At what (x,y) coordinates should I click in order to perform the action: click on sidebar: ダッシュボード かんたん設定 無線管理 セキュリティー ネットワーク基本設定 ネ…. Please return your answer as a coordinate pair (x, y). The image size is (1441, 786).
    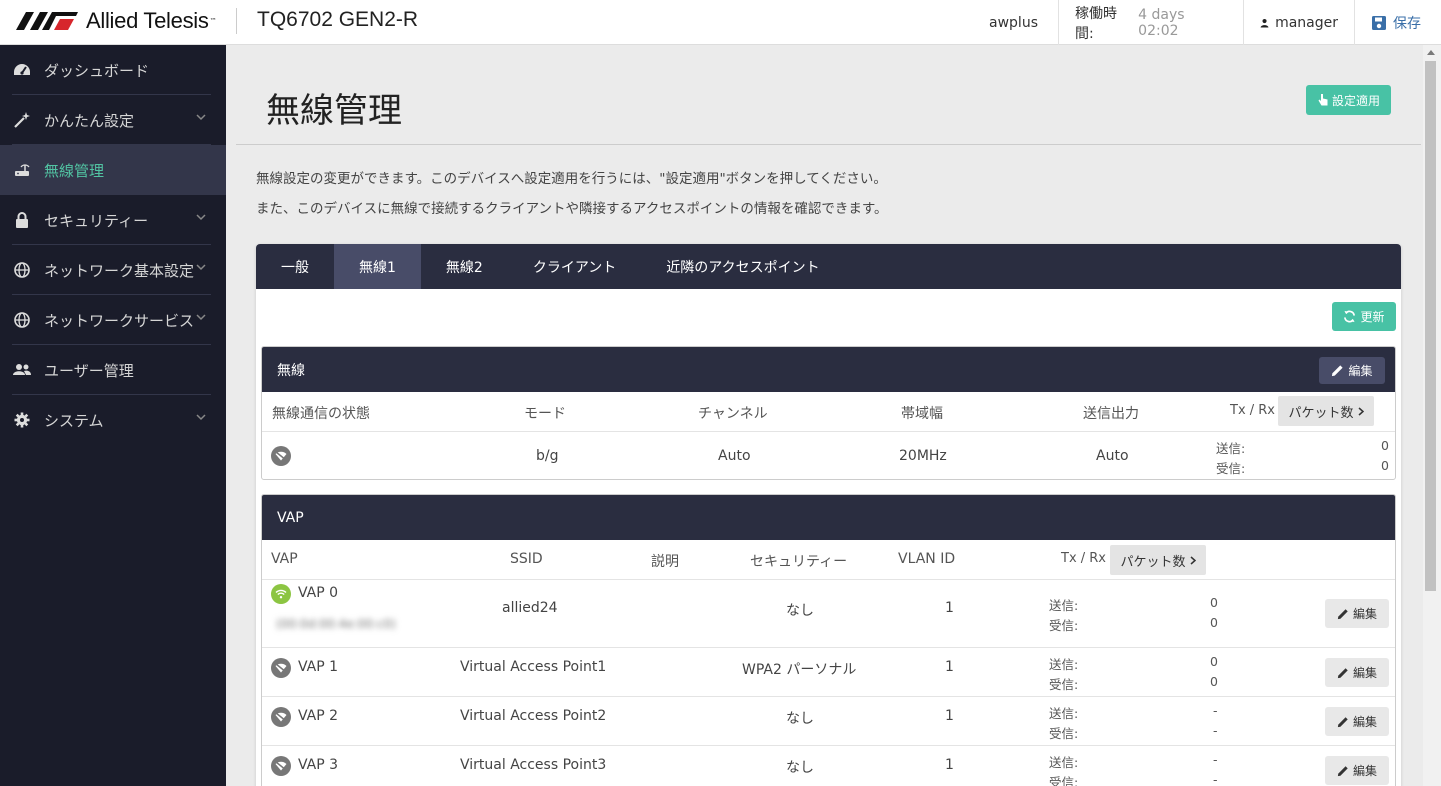
    Looking at the image, I should click on (113, 415).